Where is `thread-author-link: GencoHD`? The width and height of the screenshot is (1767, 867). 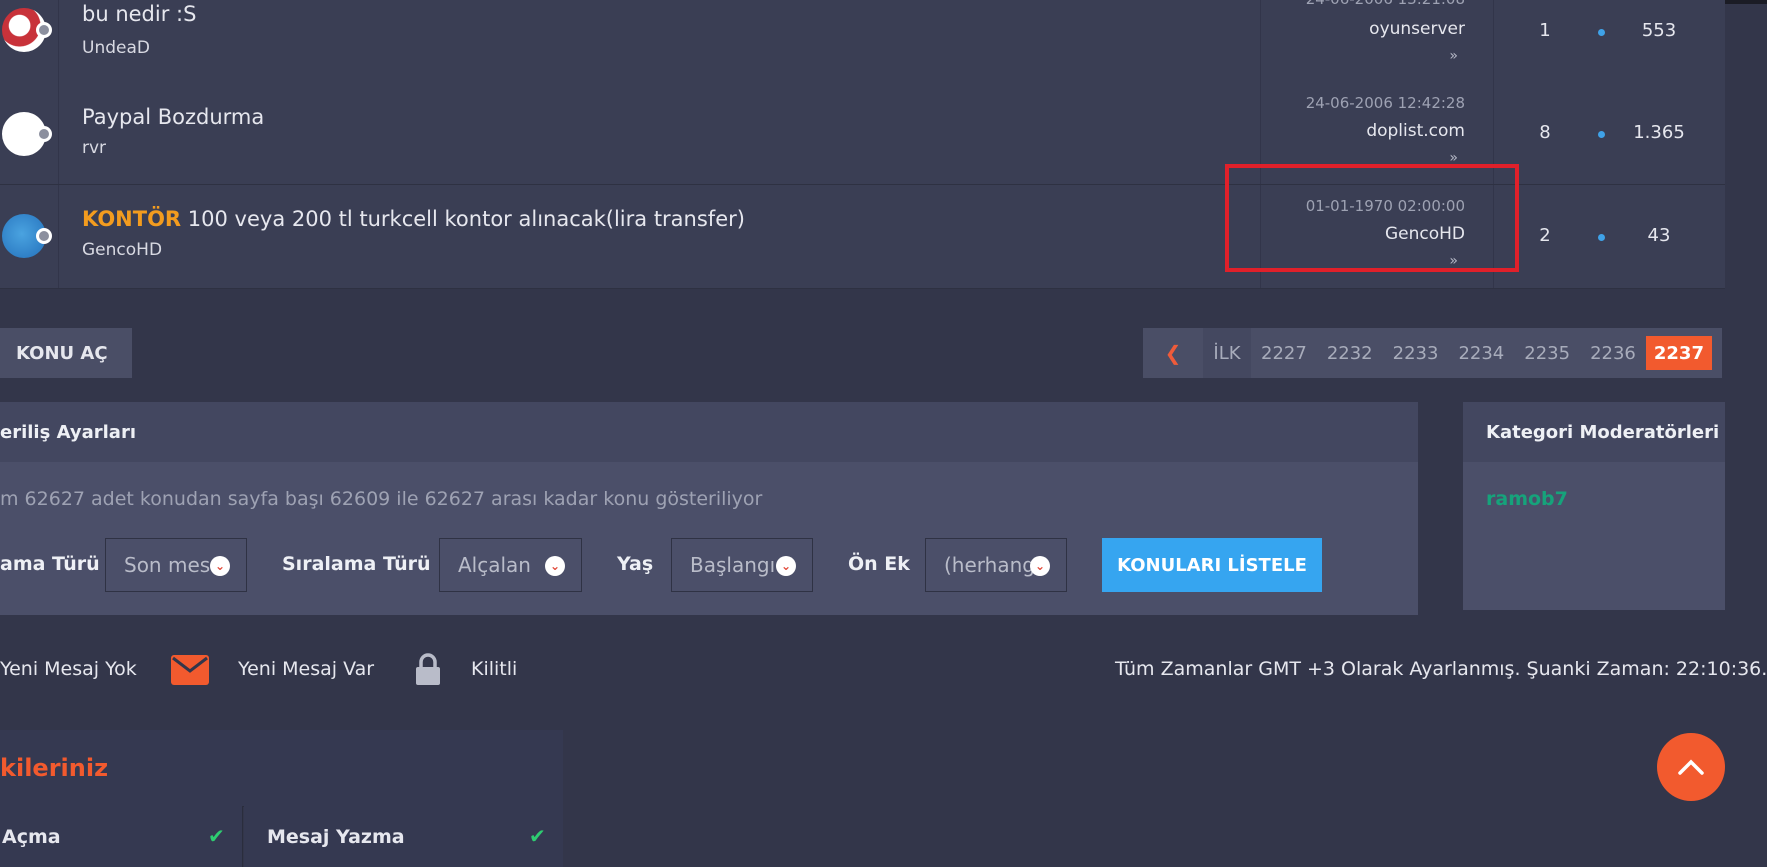
thread-author-link: GencoHD is located at coordinates (122, 250).